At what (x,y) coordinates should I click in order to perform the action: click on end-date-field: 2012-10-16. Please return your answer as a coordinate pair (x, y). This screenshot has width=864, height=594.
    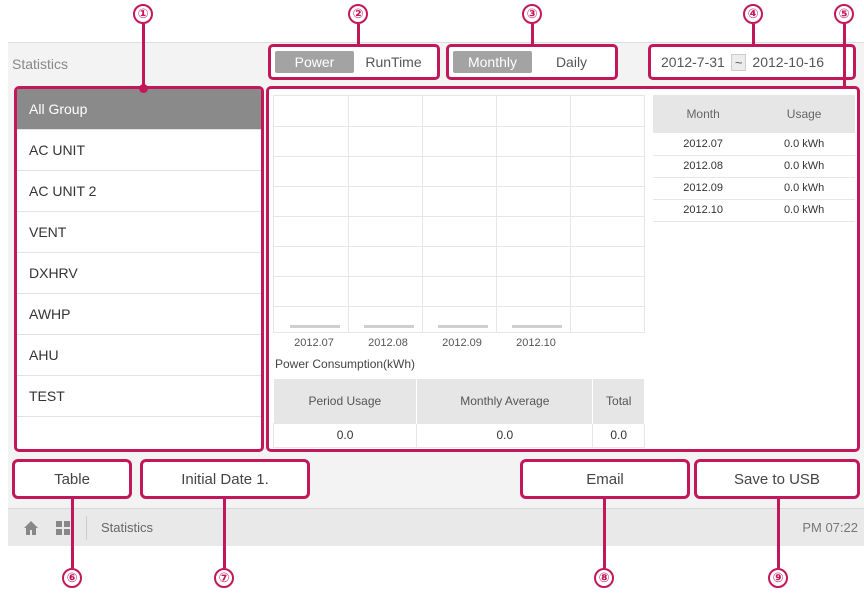
    Looking at the image, I should click on (788, 62).